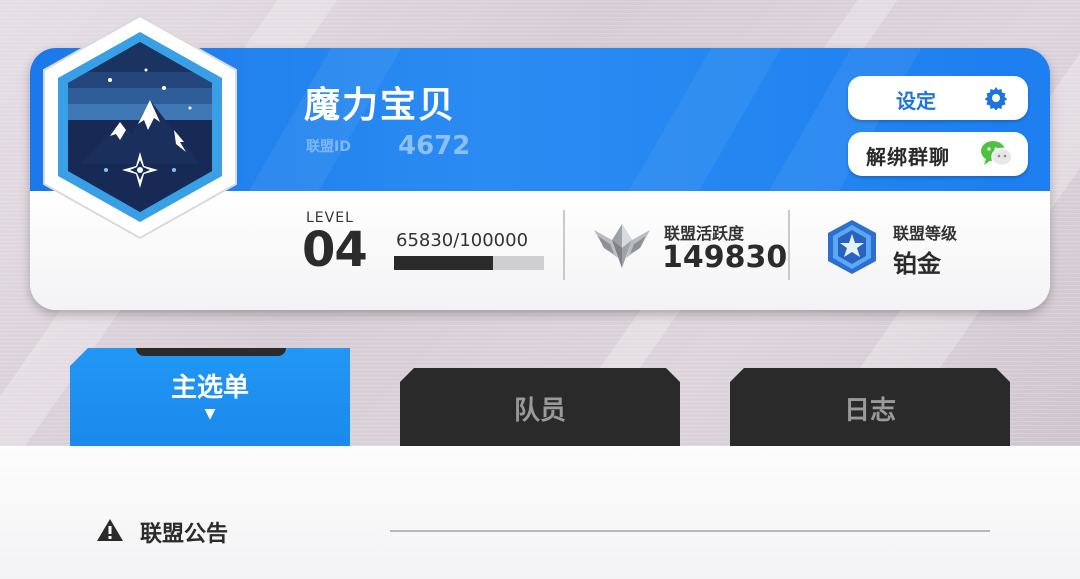 The height and width of the screenshot is (579, 1080). I want to click on union-id-value: 4672, so click(434, 146).